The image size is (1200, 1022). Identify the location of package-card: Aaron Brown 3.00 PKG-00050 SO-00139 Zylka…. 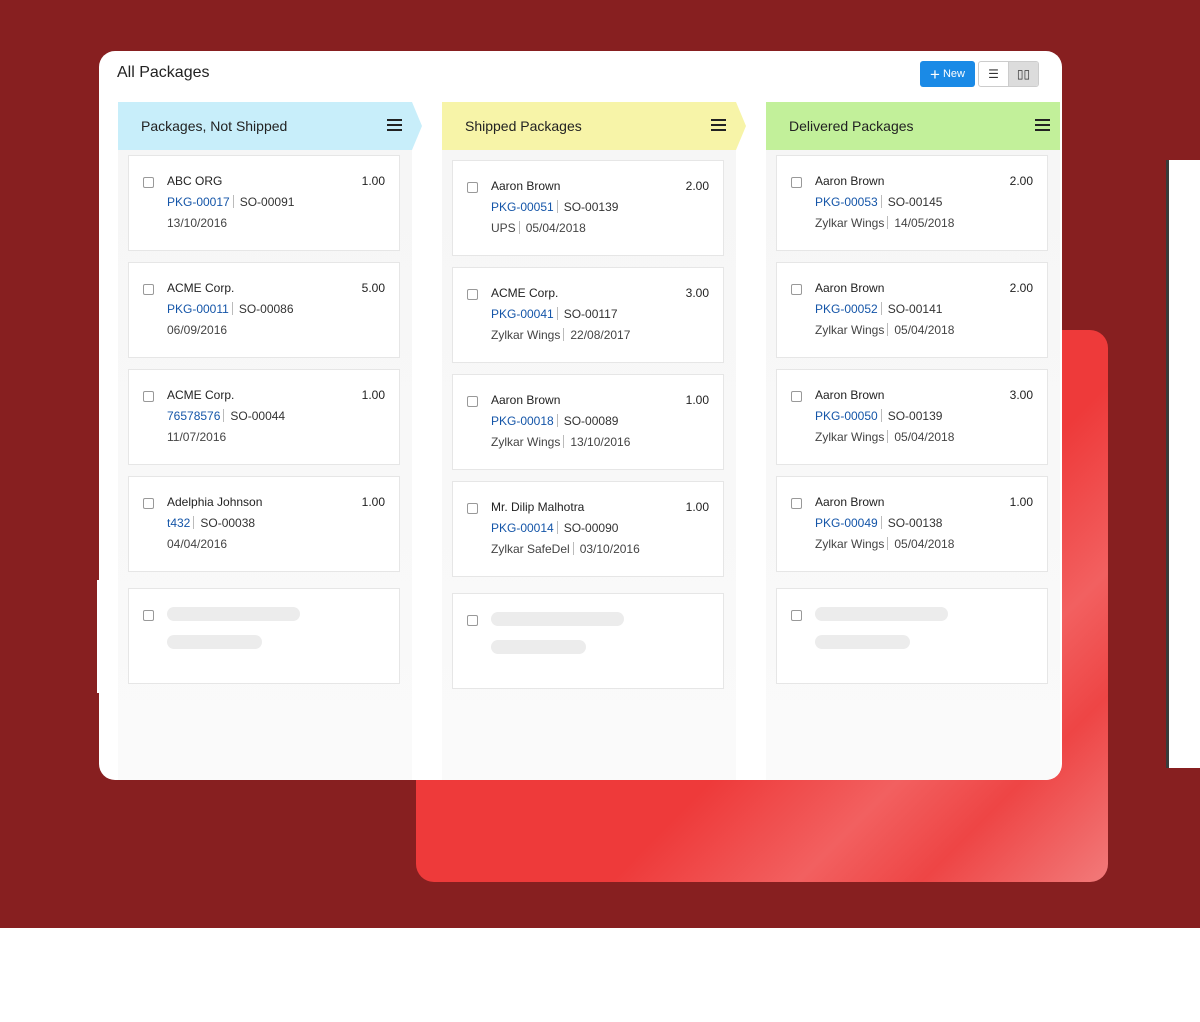
(912, 417).